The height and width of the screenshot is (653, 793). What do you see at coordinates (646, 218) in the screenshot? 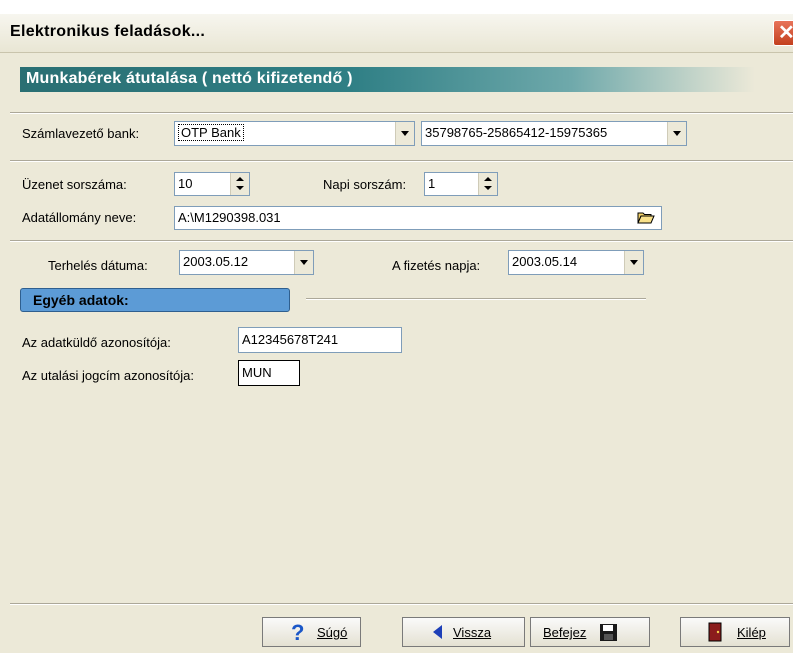
I see `folder-open-icon` at bounding box center [646, 218].